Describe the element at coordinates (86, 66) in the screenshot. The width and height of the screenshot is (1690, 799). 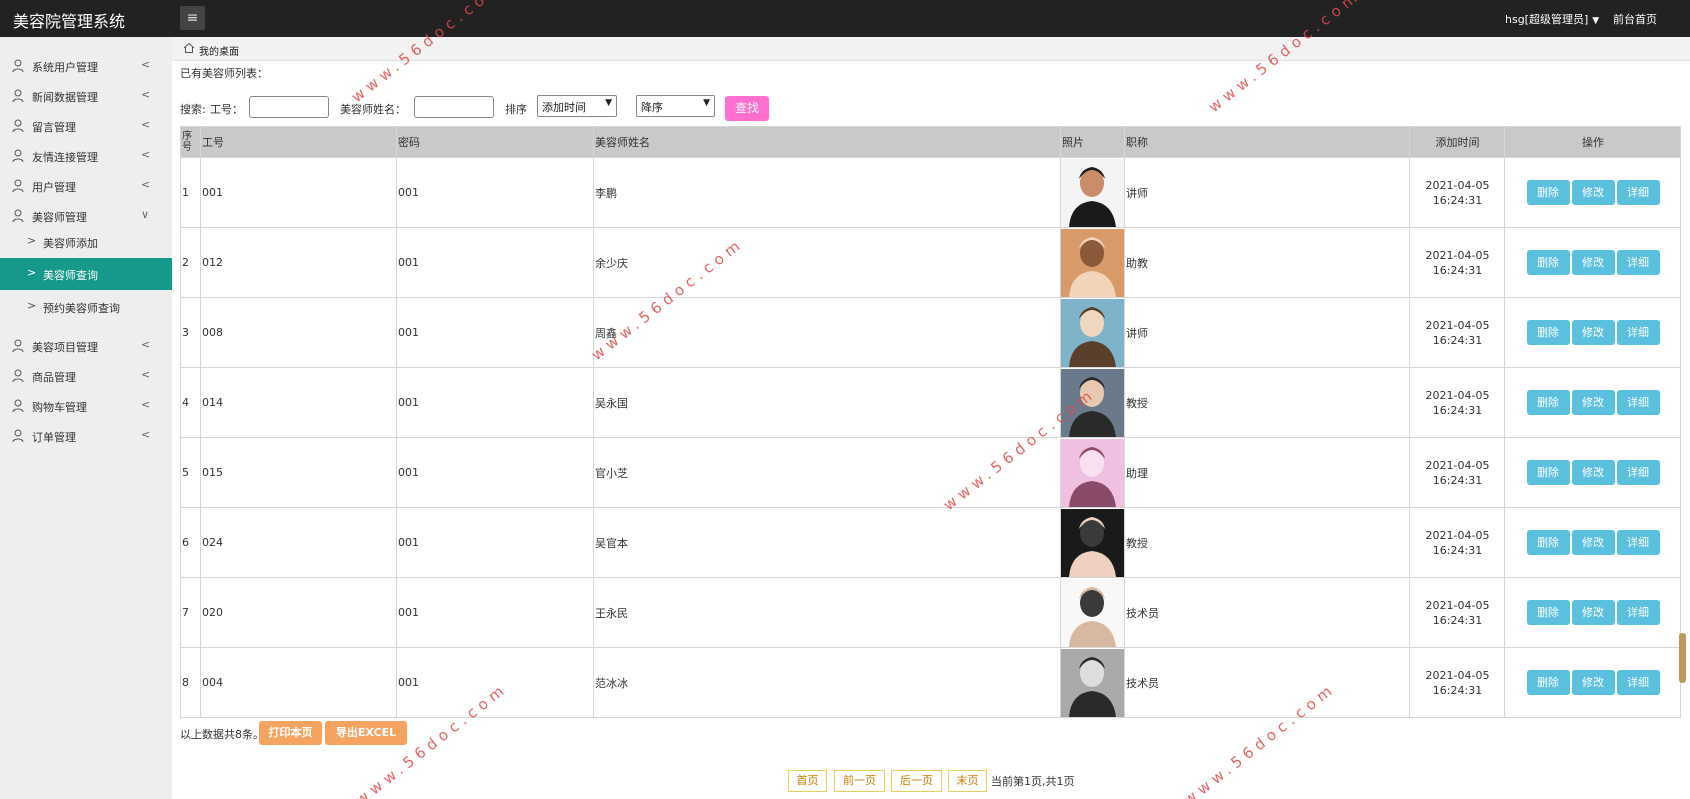
I see `sidebar-item-0: 系统用户管理 <` at that location.